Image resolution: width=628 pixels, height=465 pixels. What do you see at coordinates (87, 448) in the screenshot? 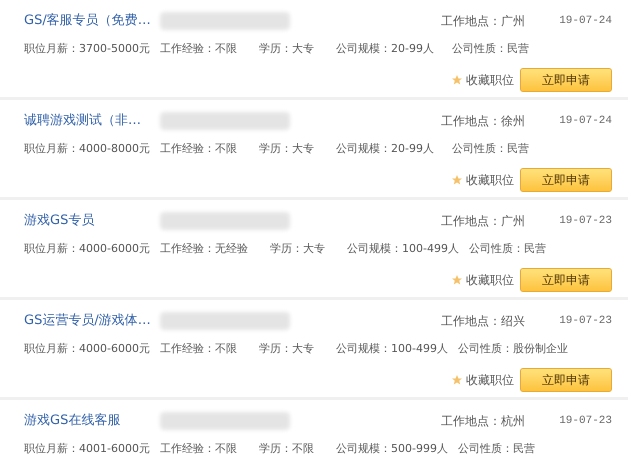
I see `salary-text: 职位月薪：4001-6000元` at bounding box center [87, 448].